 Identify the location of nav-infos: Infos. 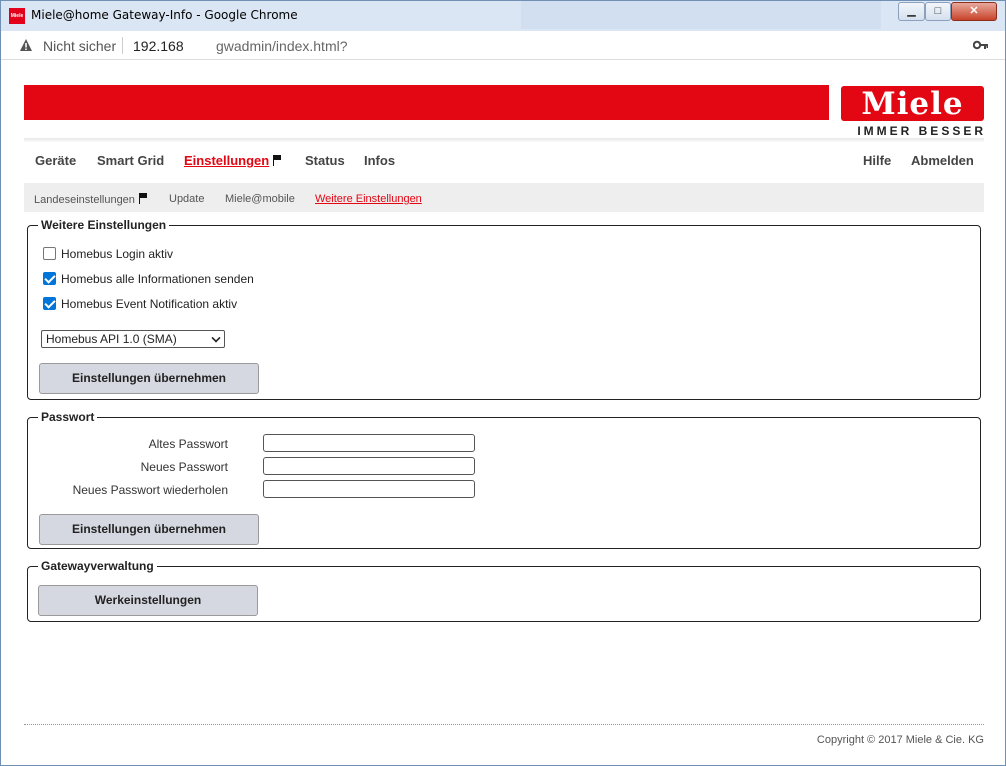
(379, 160).